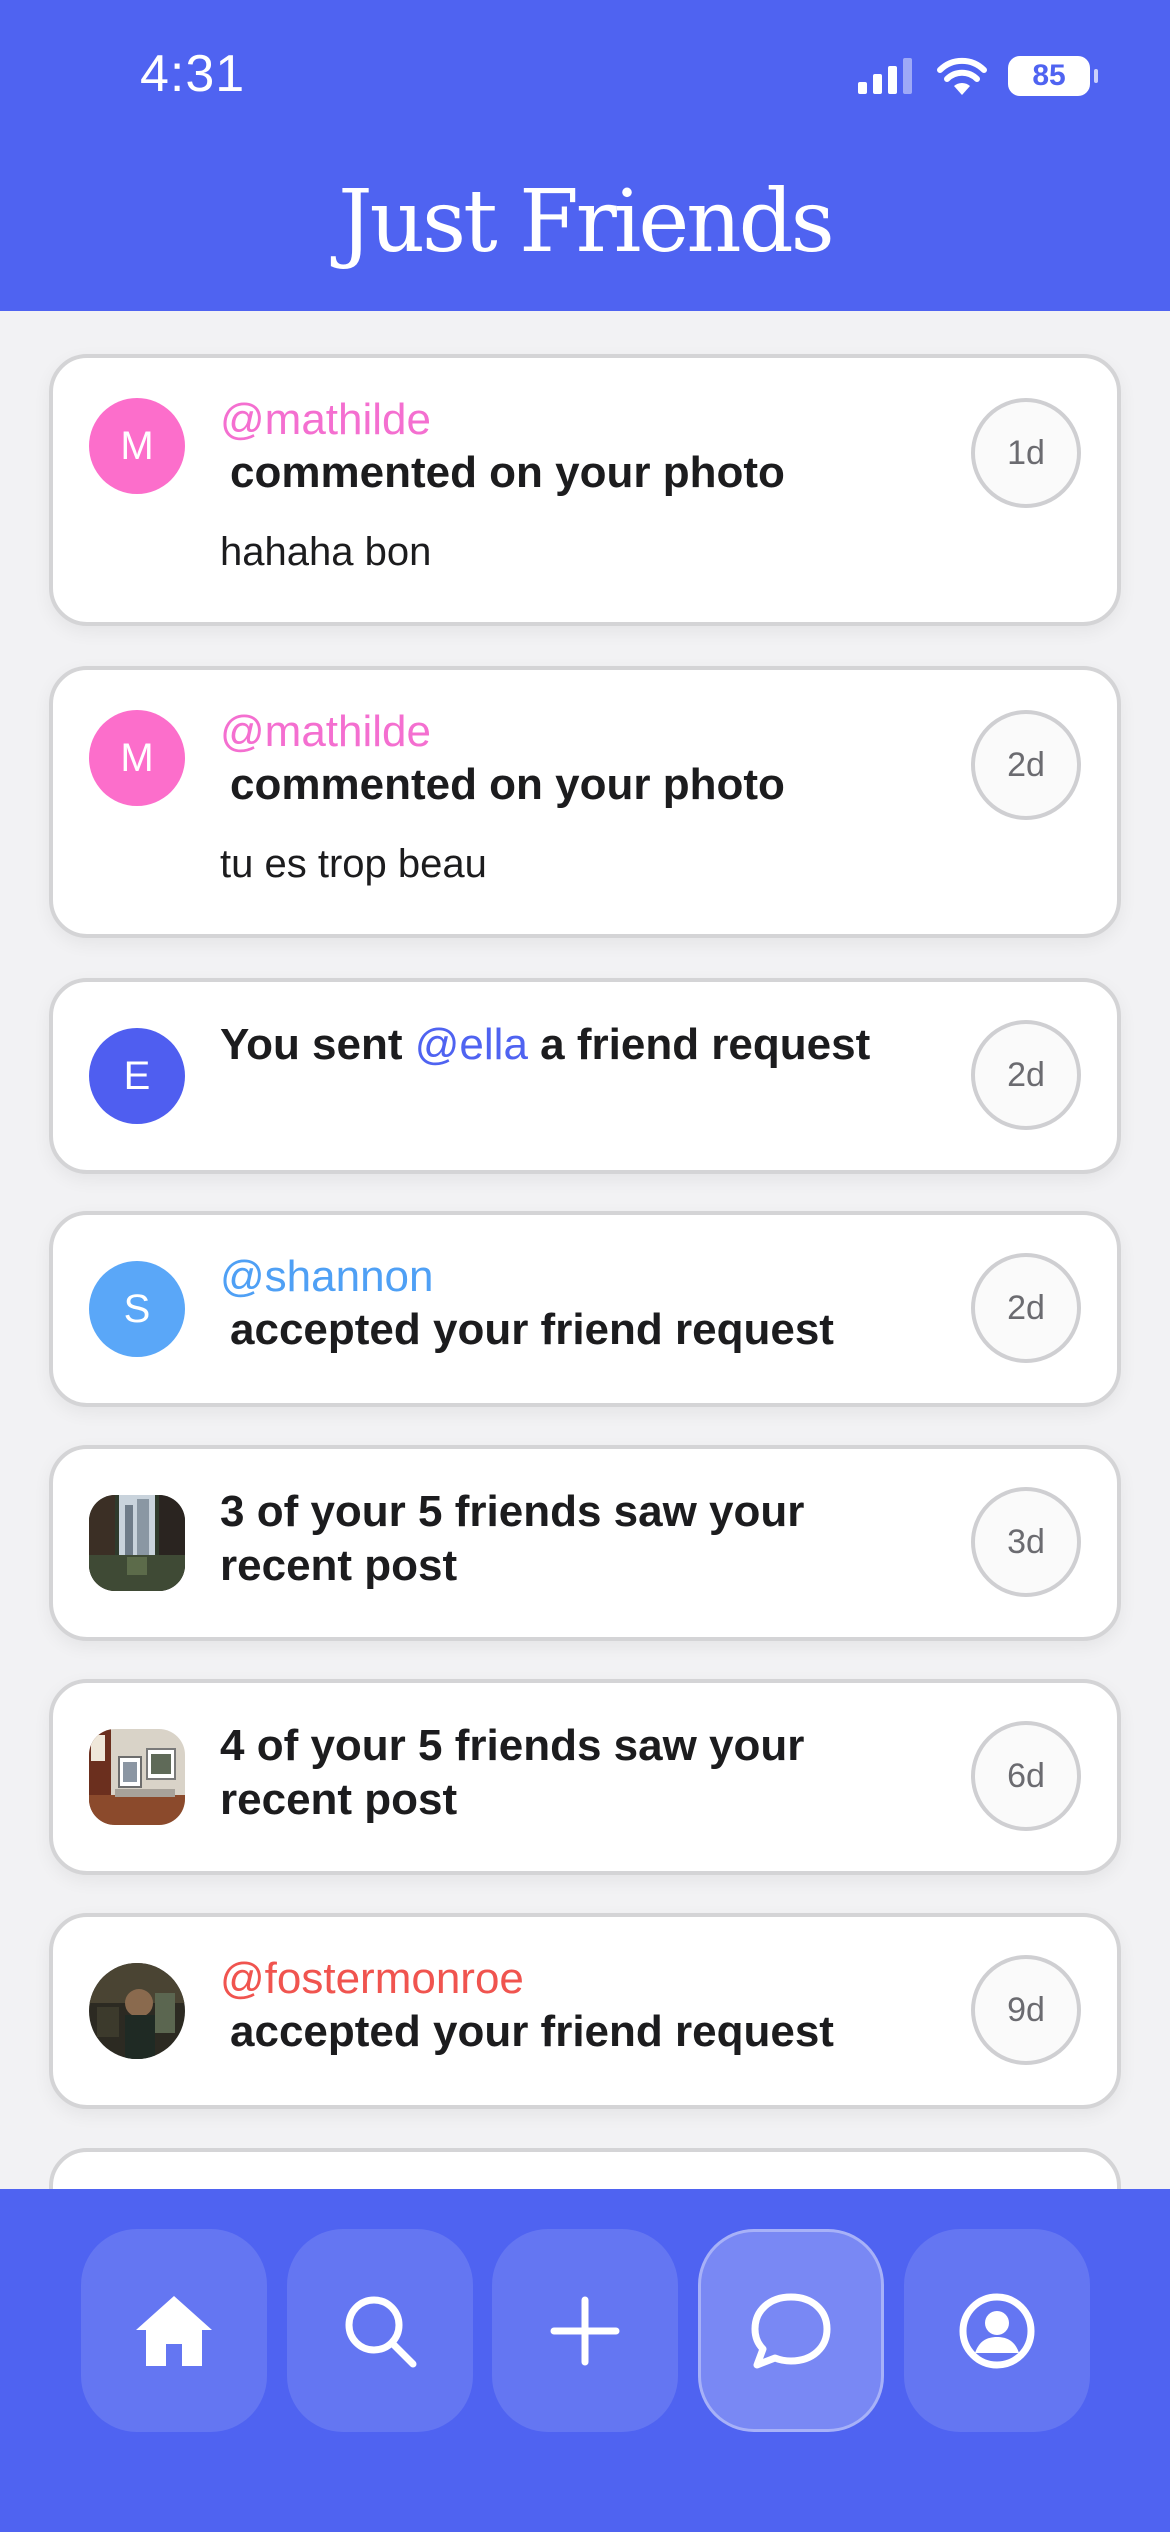 Image resolution: width=1170 pixels, height=2532 pixels. What do you see at coordinates (962, 76) in the screenshot?
I see `wifi-icon` at bounding box center [962, 76].